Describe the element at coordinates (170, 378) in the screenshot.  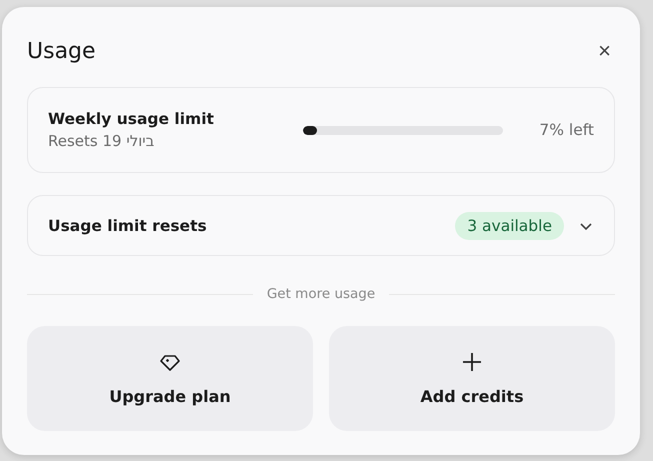
I see `upgrade-button: Upgrade plan` at that location.